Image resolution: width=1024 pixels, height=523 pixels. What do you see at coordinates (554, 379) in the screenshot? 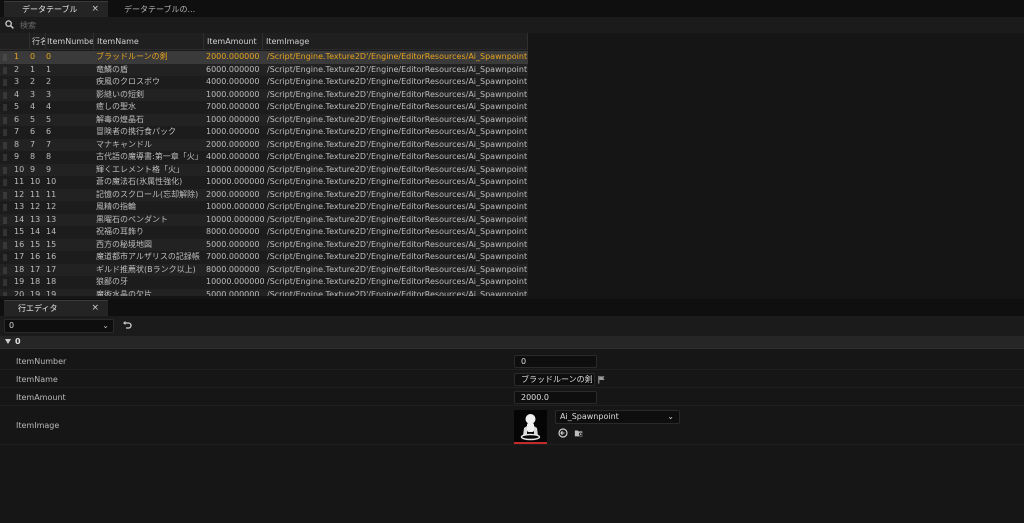
I see `item-name-field: ブラッドルーンの剣` at bounding box center [554, 379].